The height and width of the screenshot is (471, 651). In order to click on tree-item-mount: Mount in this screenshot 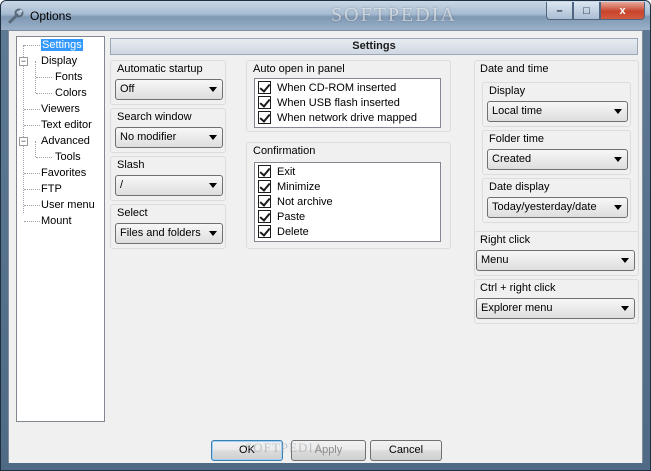, I will do `click(56, 221)`.